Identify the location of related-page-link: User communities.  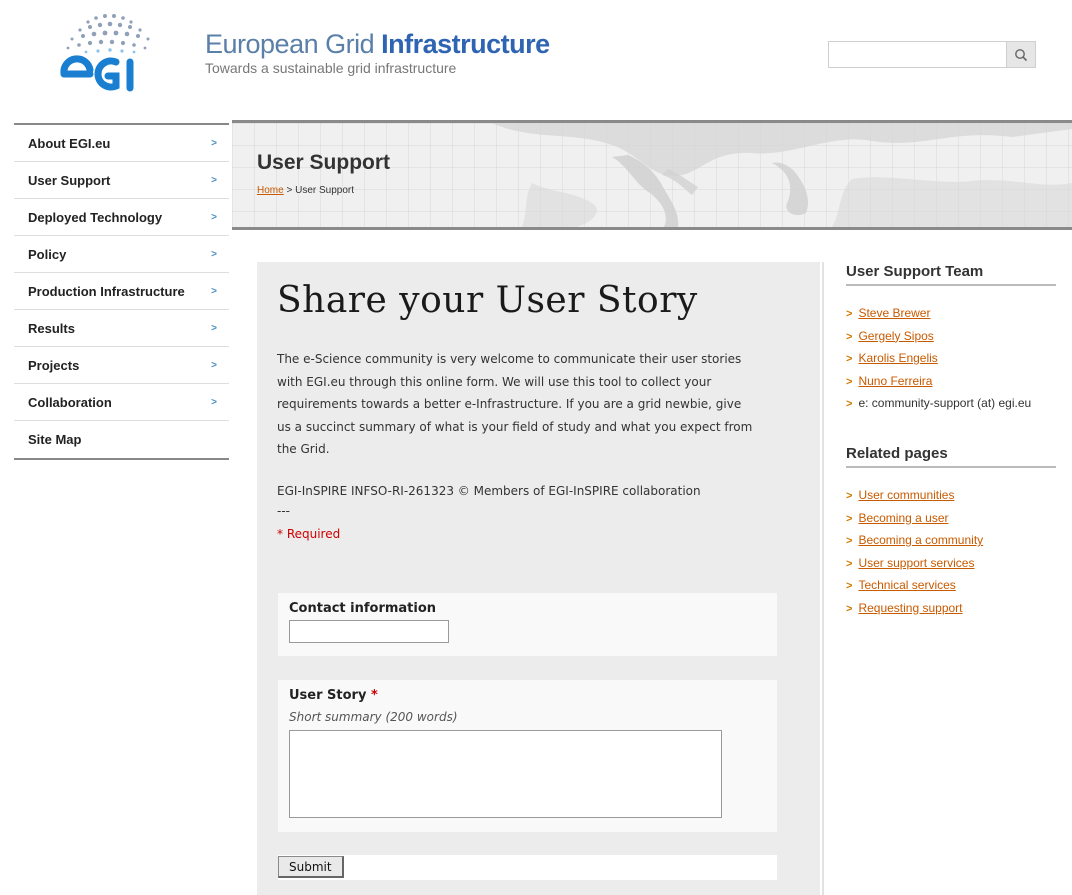
(906, 495).